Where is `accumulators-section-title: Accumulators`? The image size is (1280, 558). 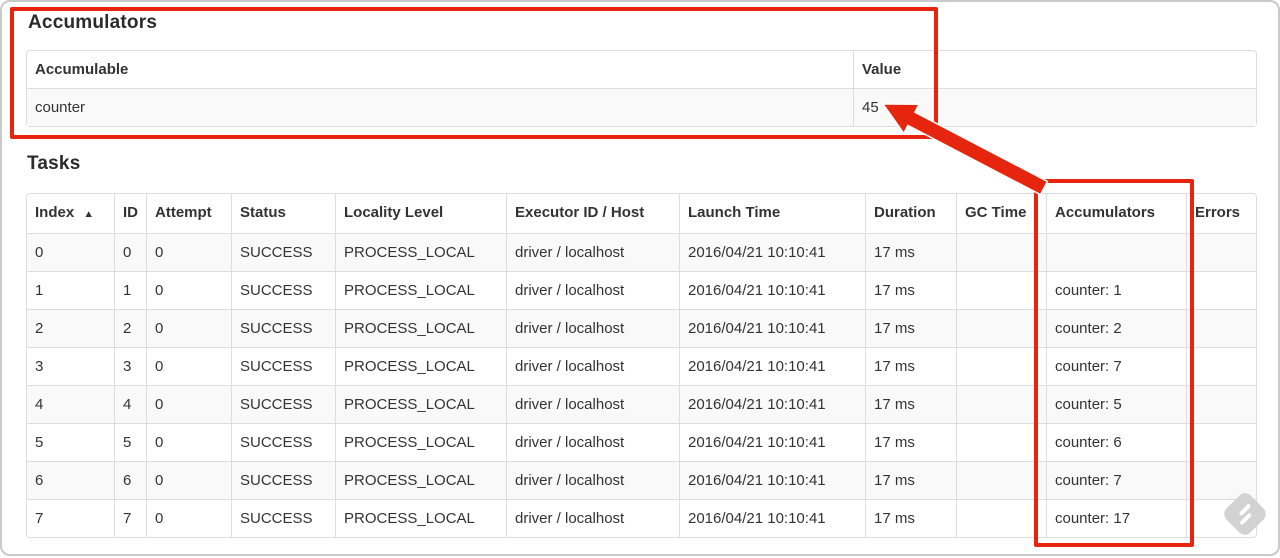
accumulators-section-title: Accumulators is located at coordinates (93, 22).